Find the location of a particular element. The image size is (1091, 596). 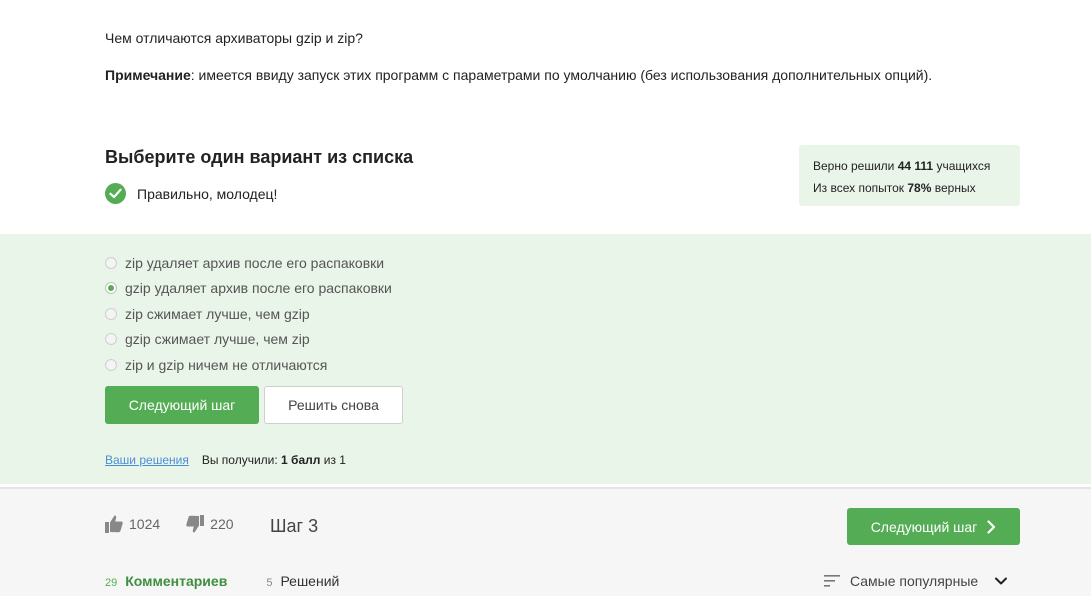

thumbs-down-icon is located at coordinates (195, 524).